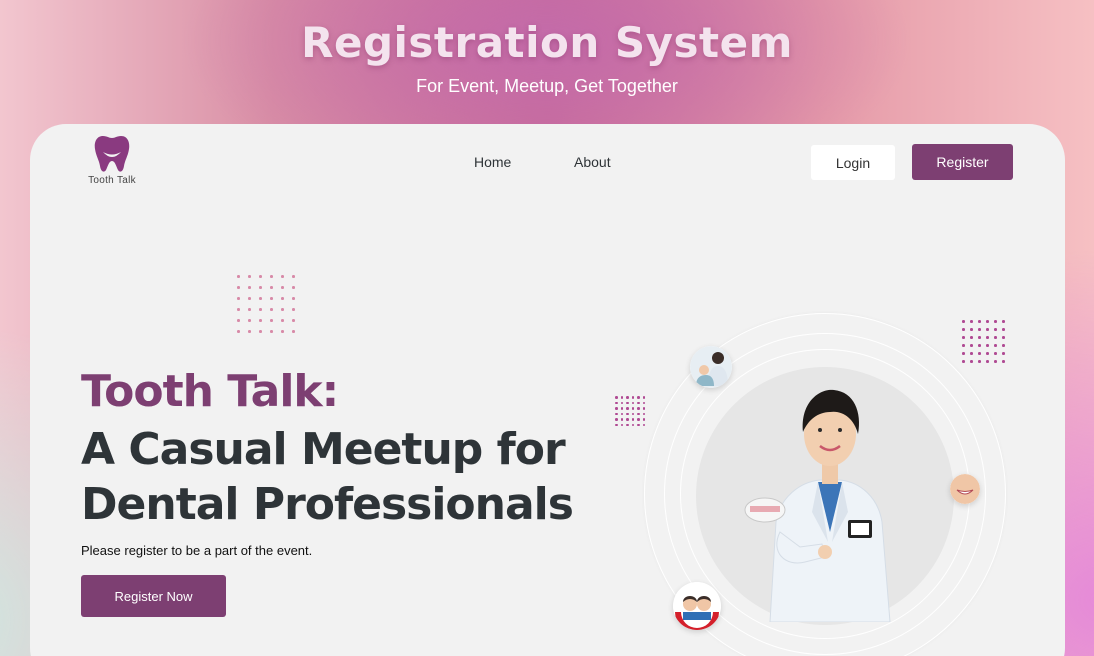  What do you see at coordinates (210, 391) in the screenshot?
I see `hero-title-brand: Tooth Talk:` at bounding box center [210, 391].